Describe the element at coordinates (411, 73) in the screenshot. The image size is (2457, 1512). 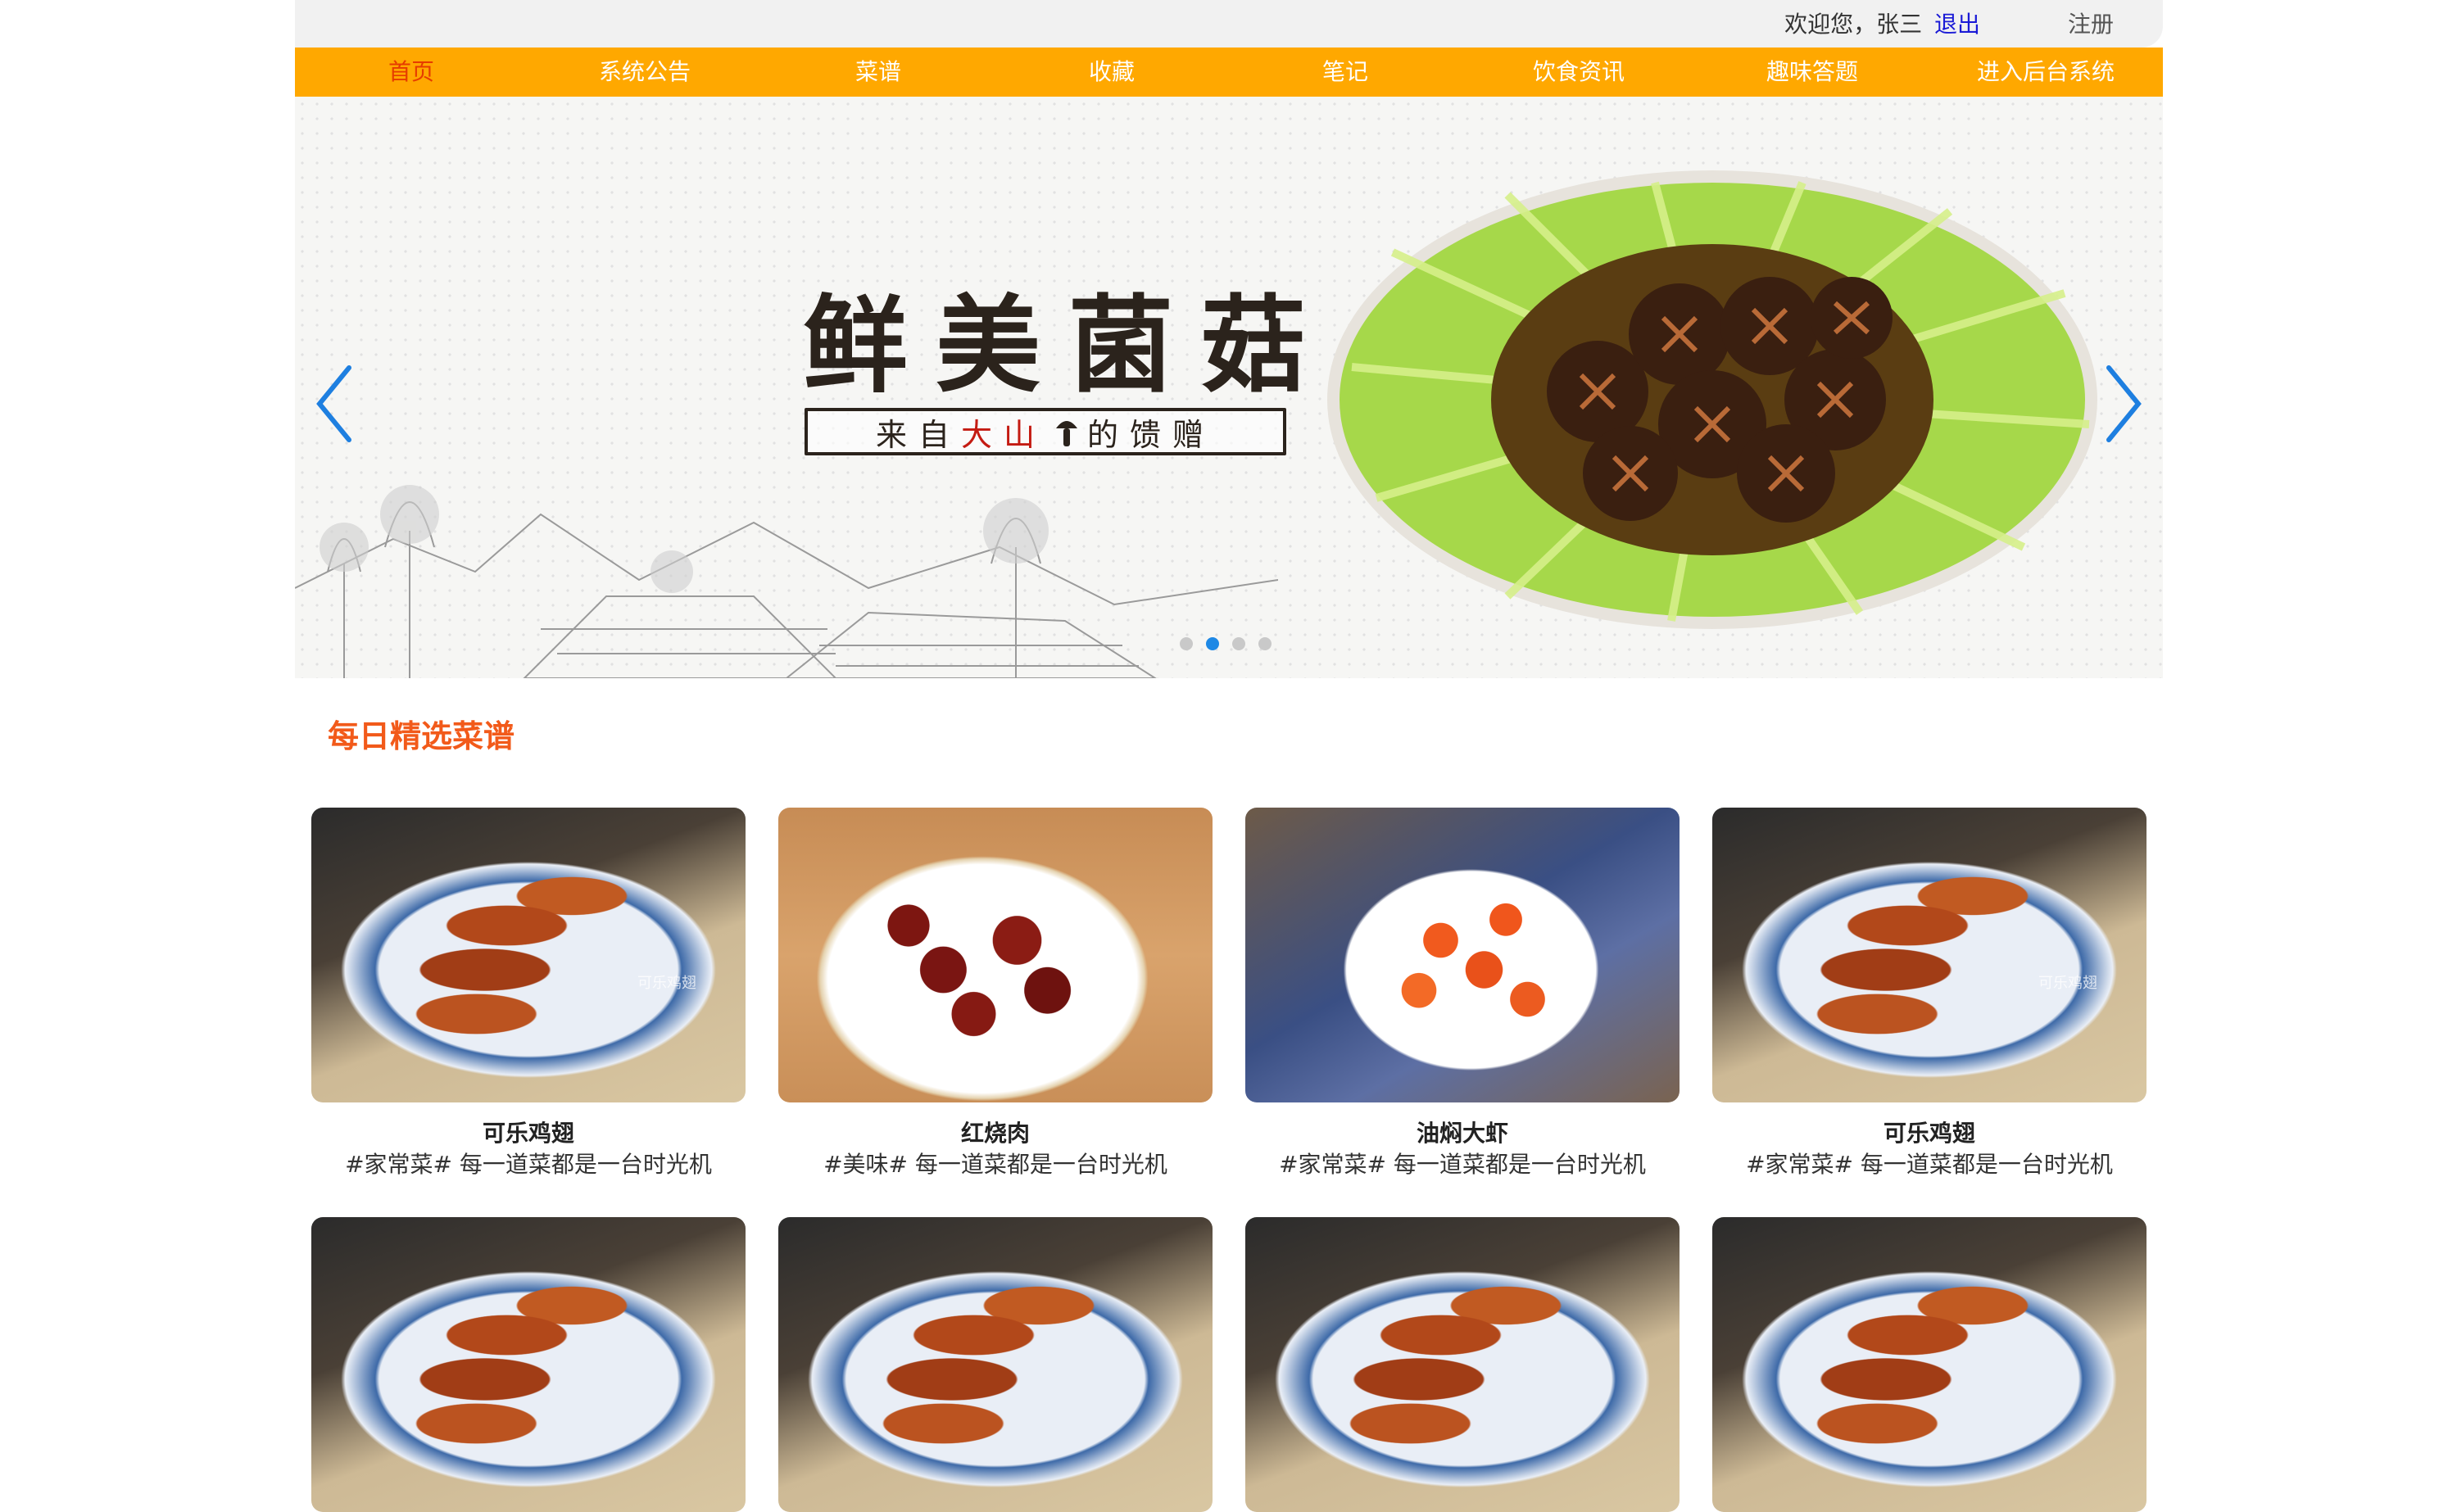
I see `nav-item-home: 首页` at that location.